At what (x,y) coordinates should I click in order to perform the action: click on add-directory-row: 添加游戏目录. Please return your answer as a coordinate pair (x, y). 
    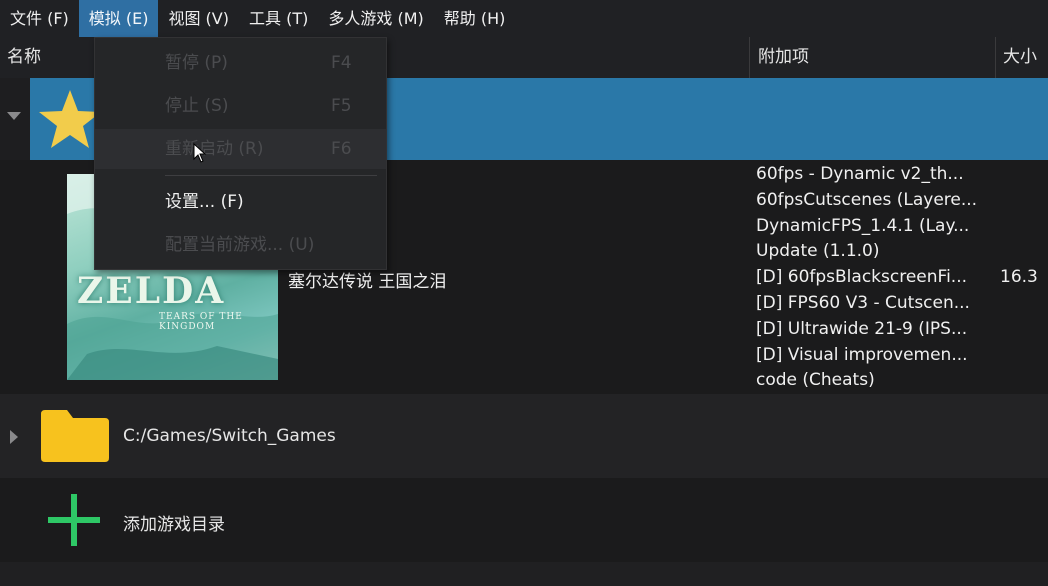
    Looking at the image, I should click on (524, 520).